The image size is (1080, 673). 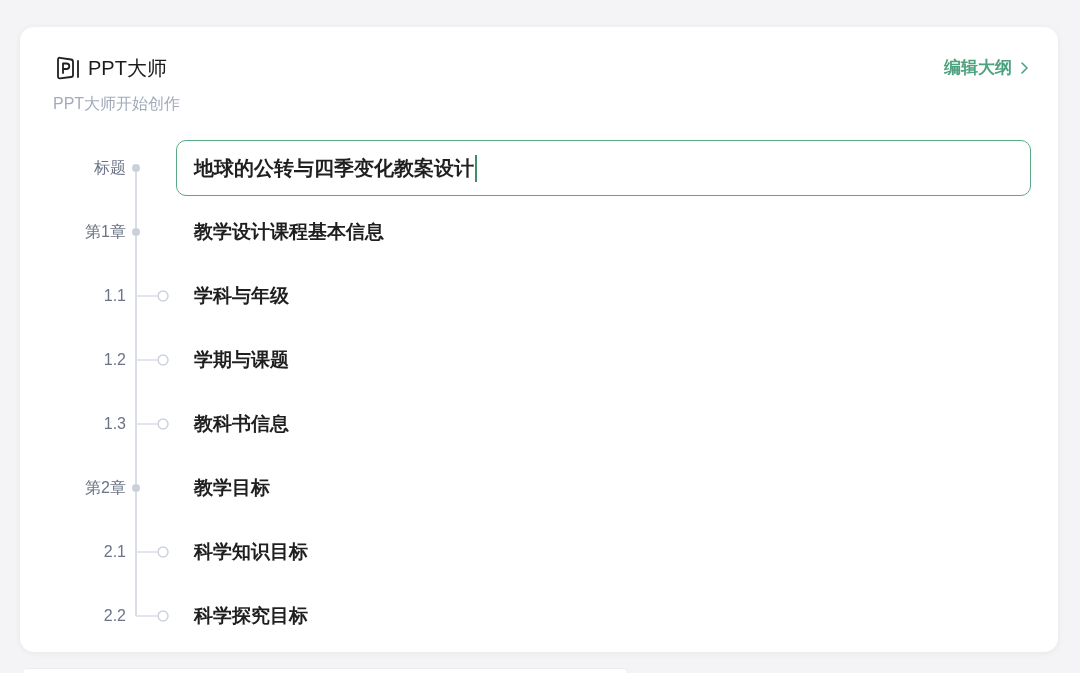 What do you see at coordinates (109, 168) in the screenshot?
I see `outline-number: 标题` at bounding box center [109, 168].